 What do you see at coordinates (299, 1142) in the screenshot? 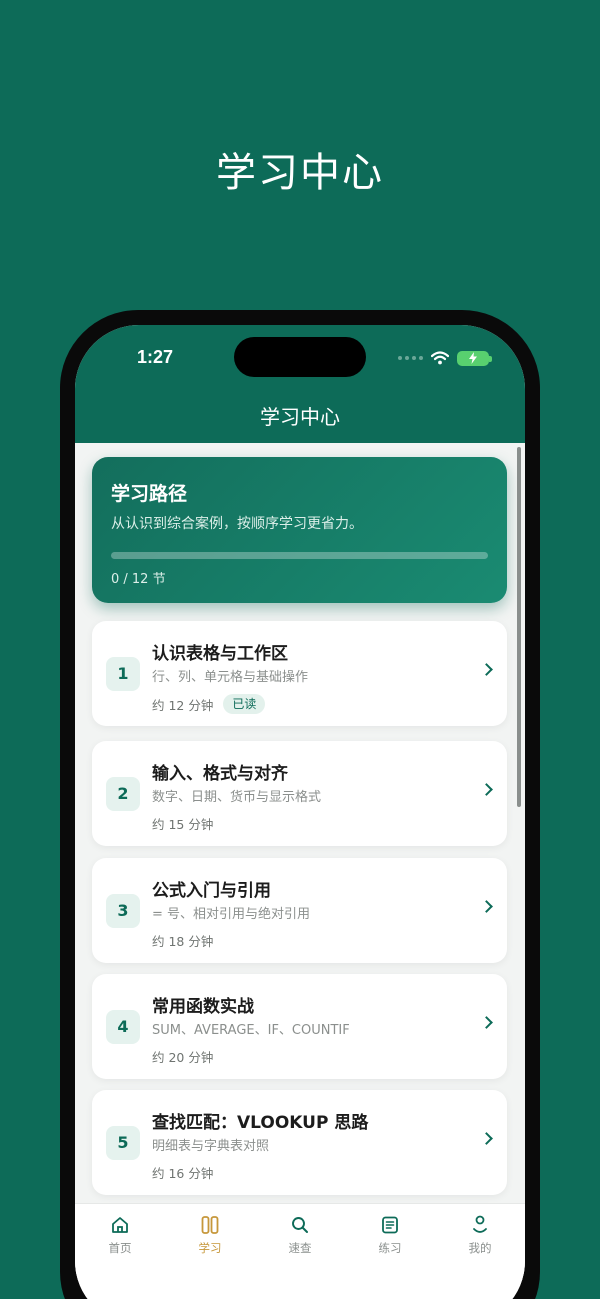
I see `lesson-card-5: 5 查找匹配：VLOOKUP 思路 明细表与字典表对照 约 16 分钟` at bounding box center [299, 1142].